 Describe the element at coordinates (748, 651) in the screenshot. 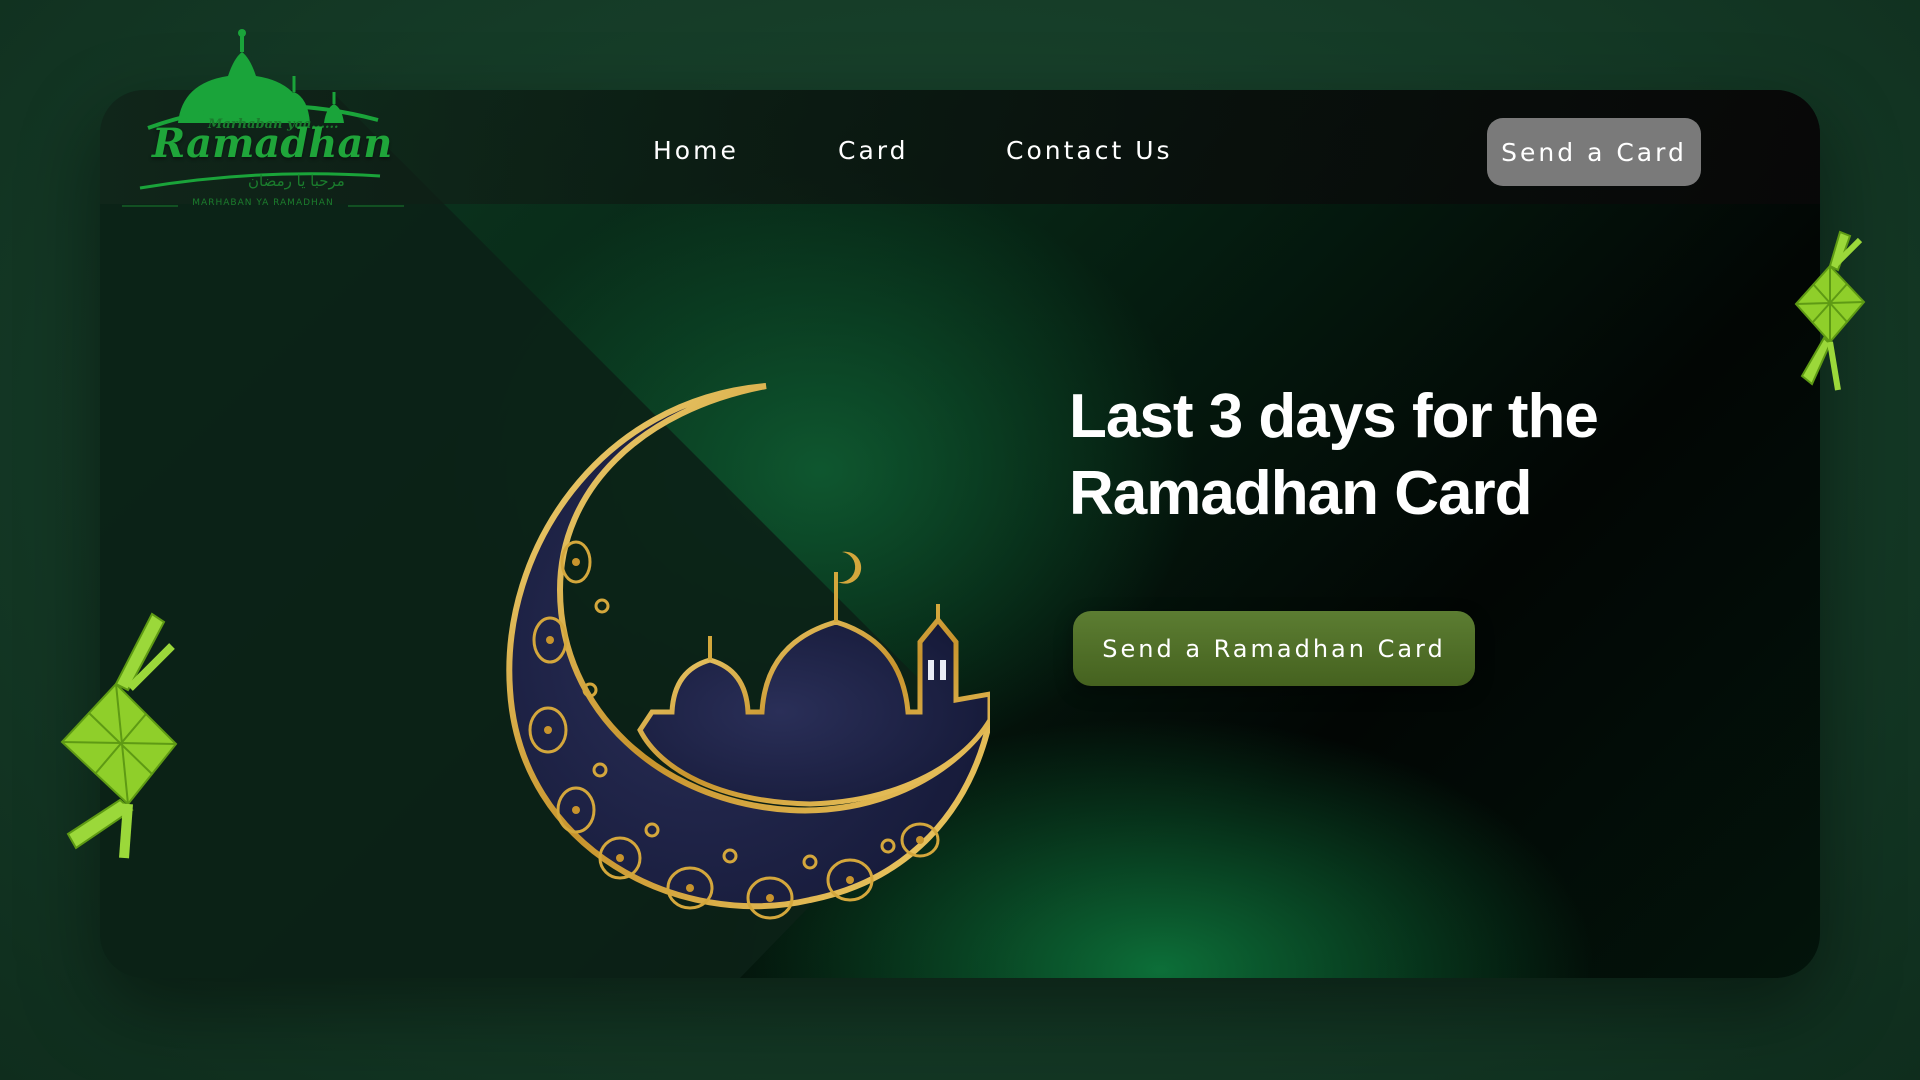

I see `crescent-moon-mosque-icon` at that location.